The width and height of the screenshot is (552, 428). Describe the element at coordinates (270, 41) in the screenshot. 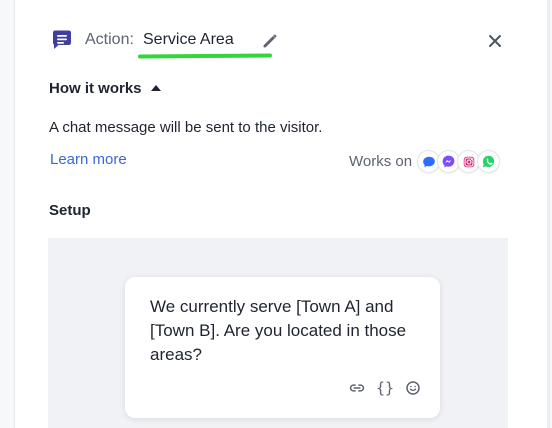

I see `pencil-icon` at that location.